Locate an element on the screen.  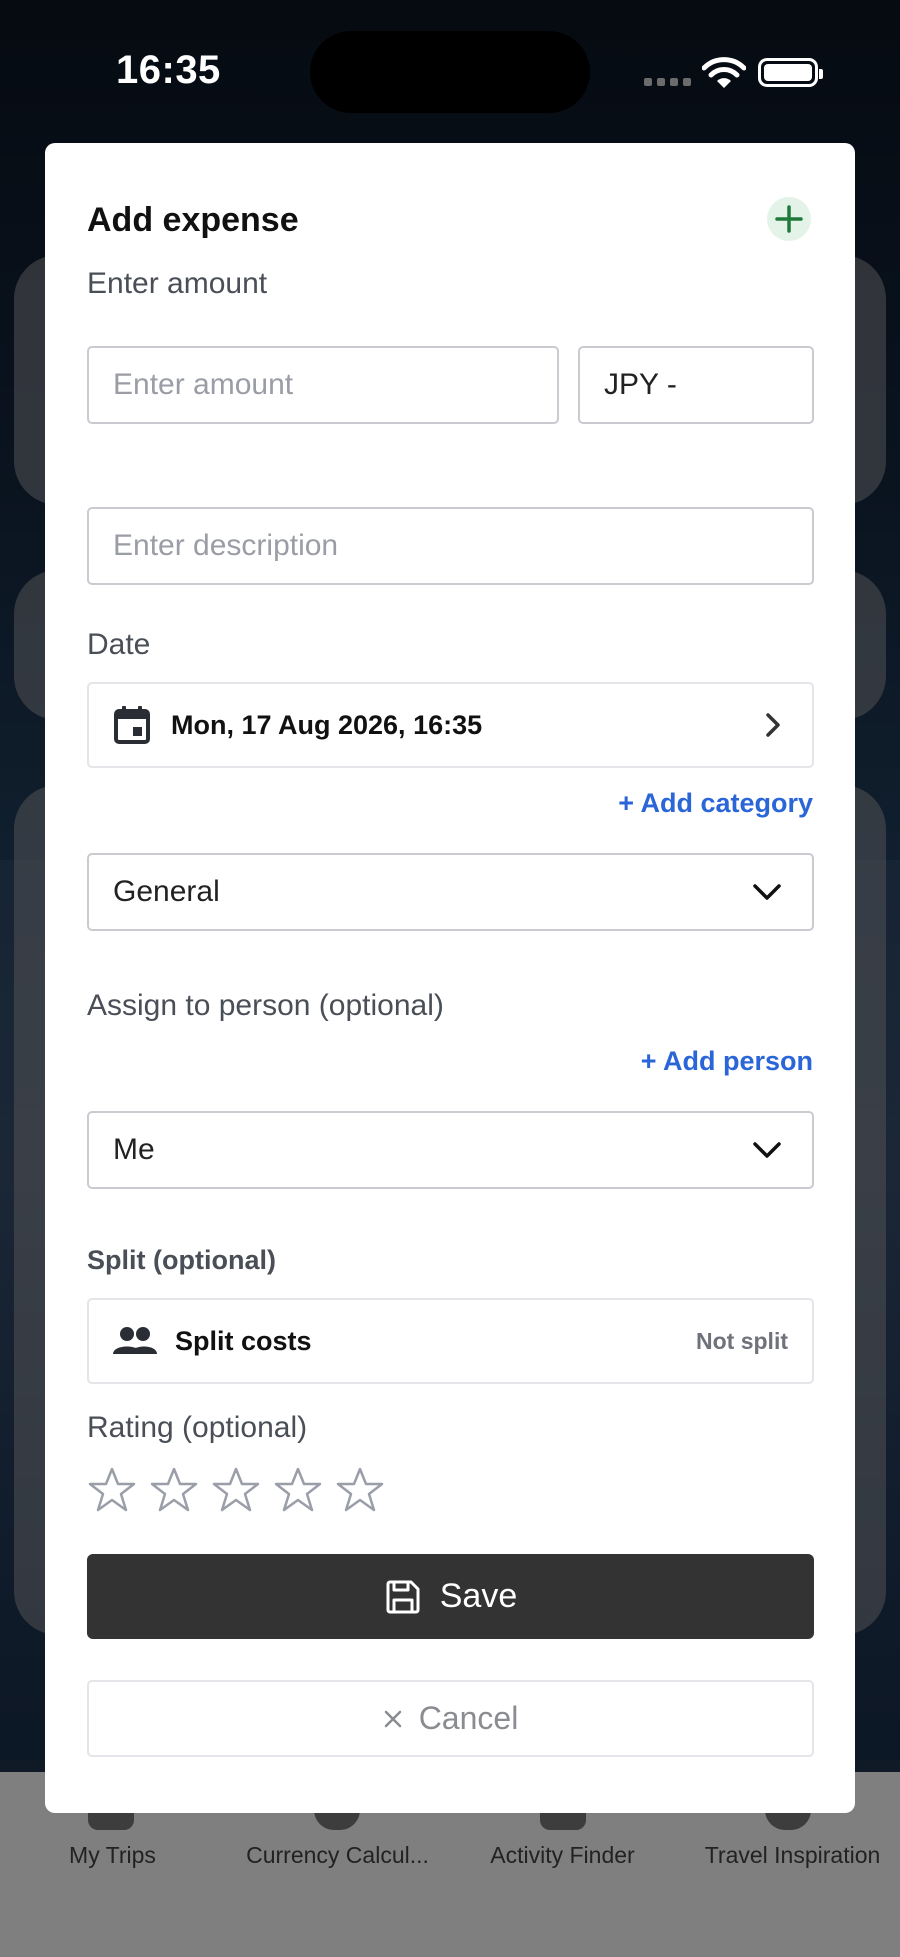
modal-title: Add expense is located at coordinates (193, 220).